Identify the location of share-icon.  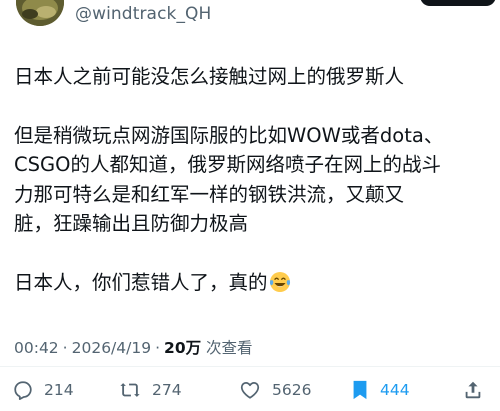
(473, 390).